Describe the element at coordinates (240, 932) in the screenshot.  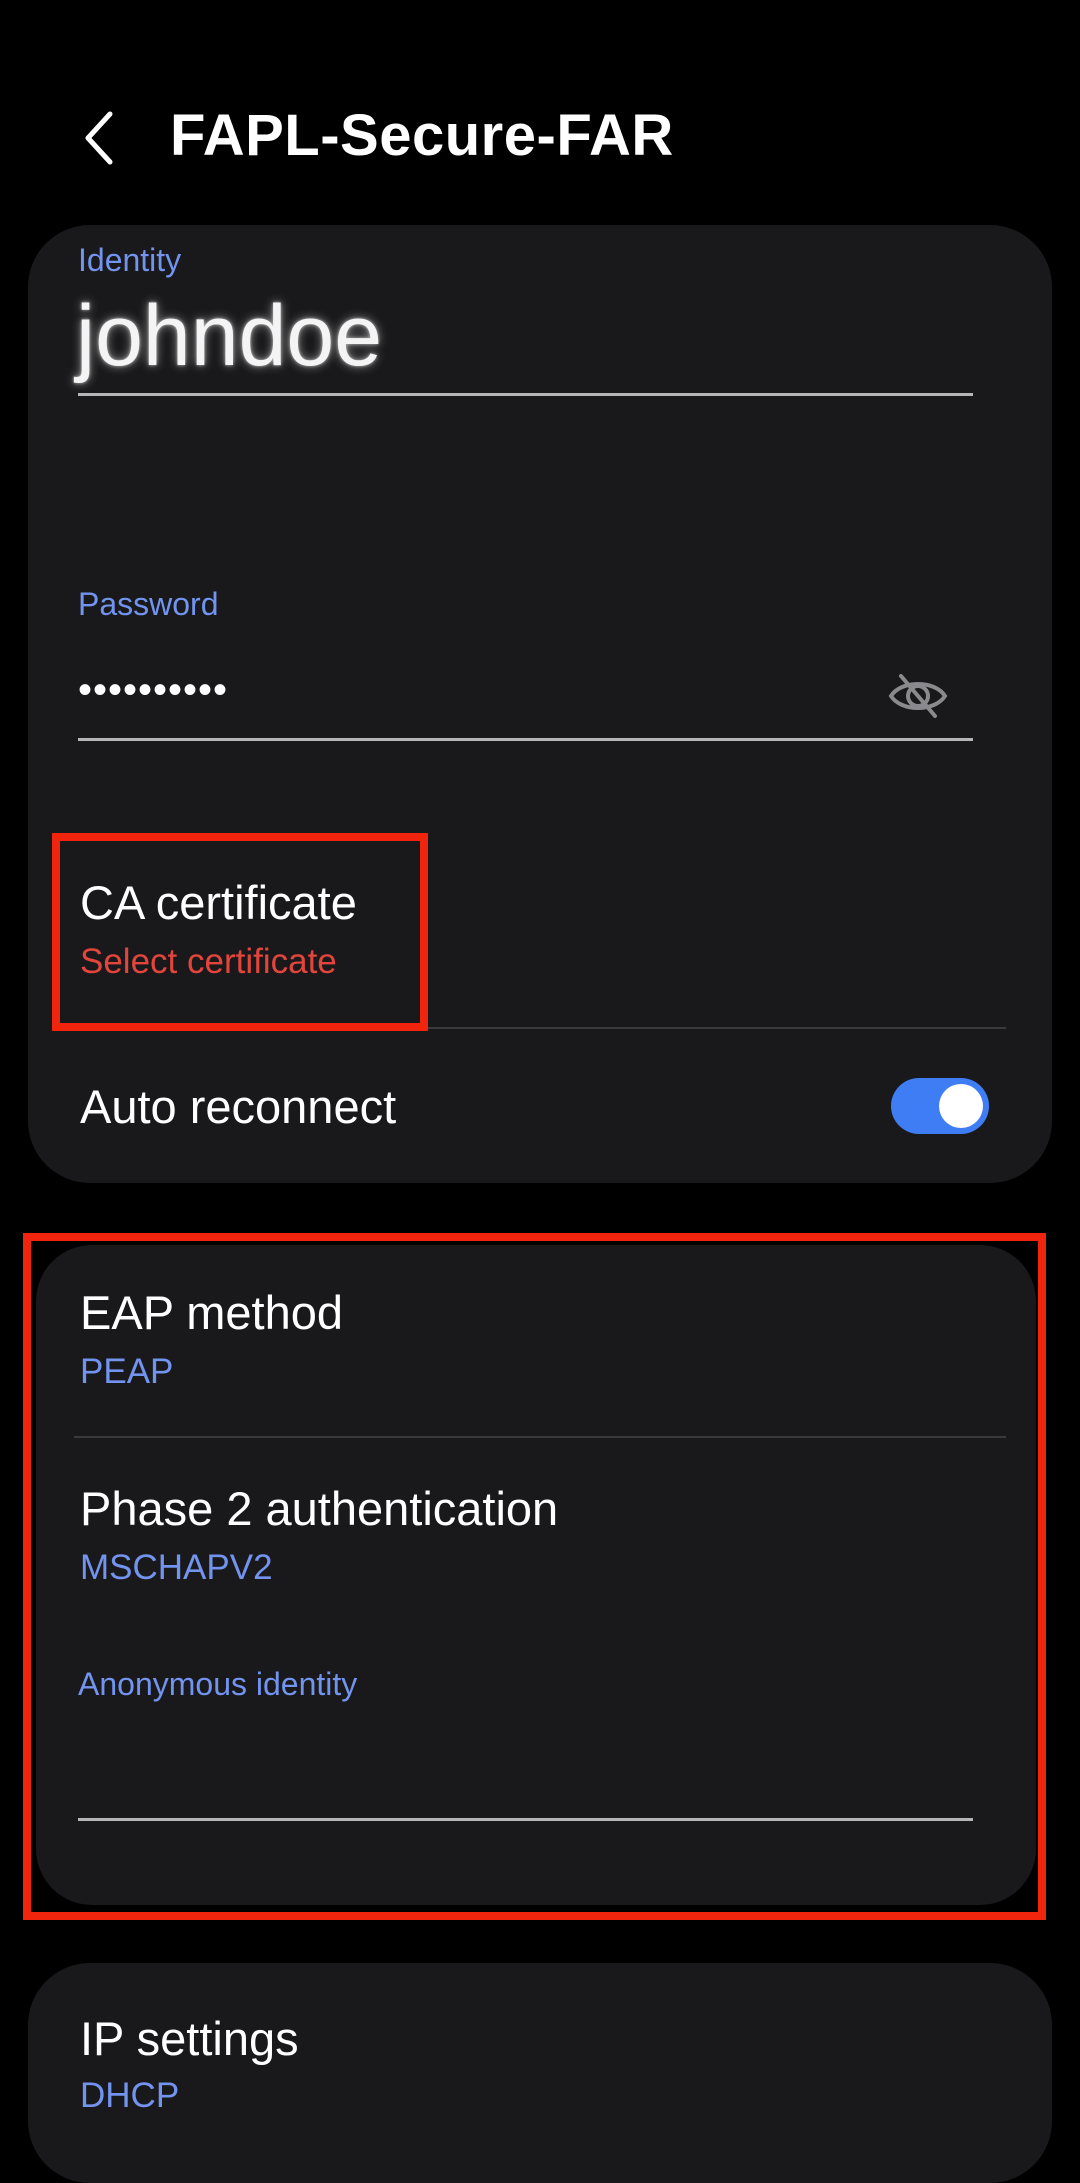
I see `highlight-box-ca-certificate` at that location.